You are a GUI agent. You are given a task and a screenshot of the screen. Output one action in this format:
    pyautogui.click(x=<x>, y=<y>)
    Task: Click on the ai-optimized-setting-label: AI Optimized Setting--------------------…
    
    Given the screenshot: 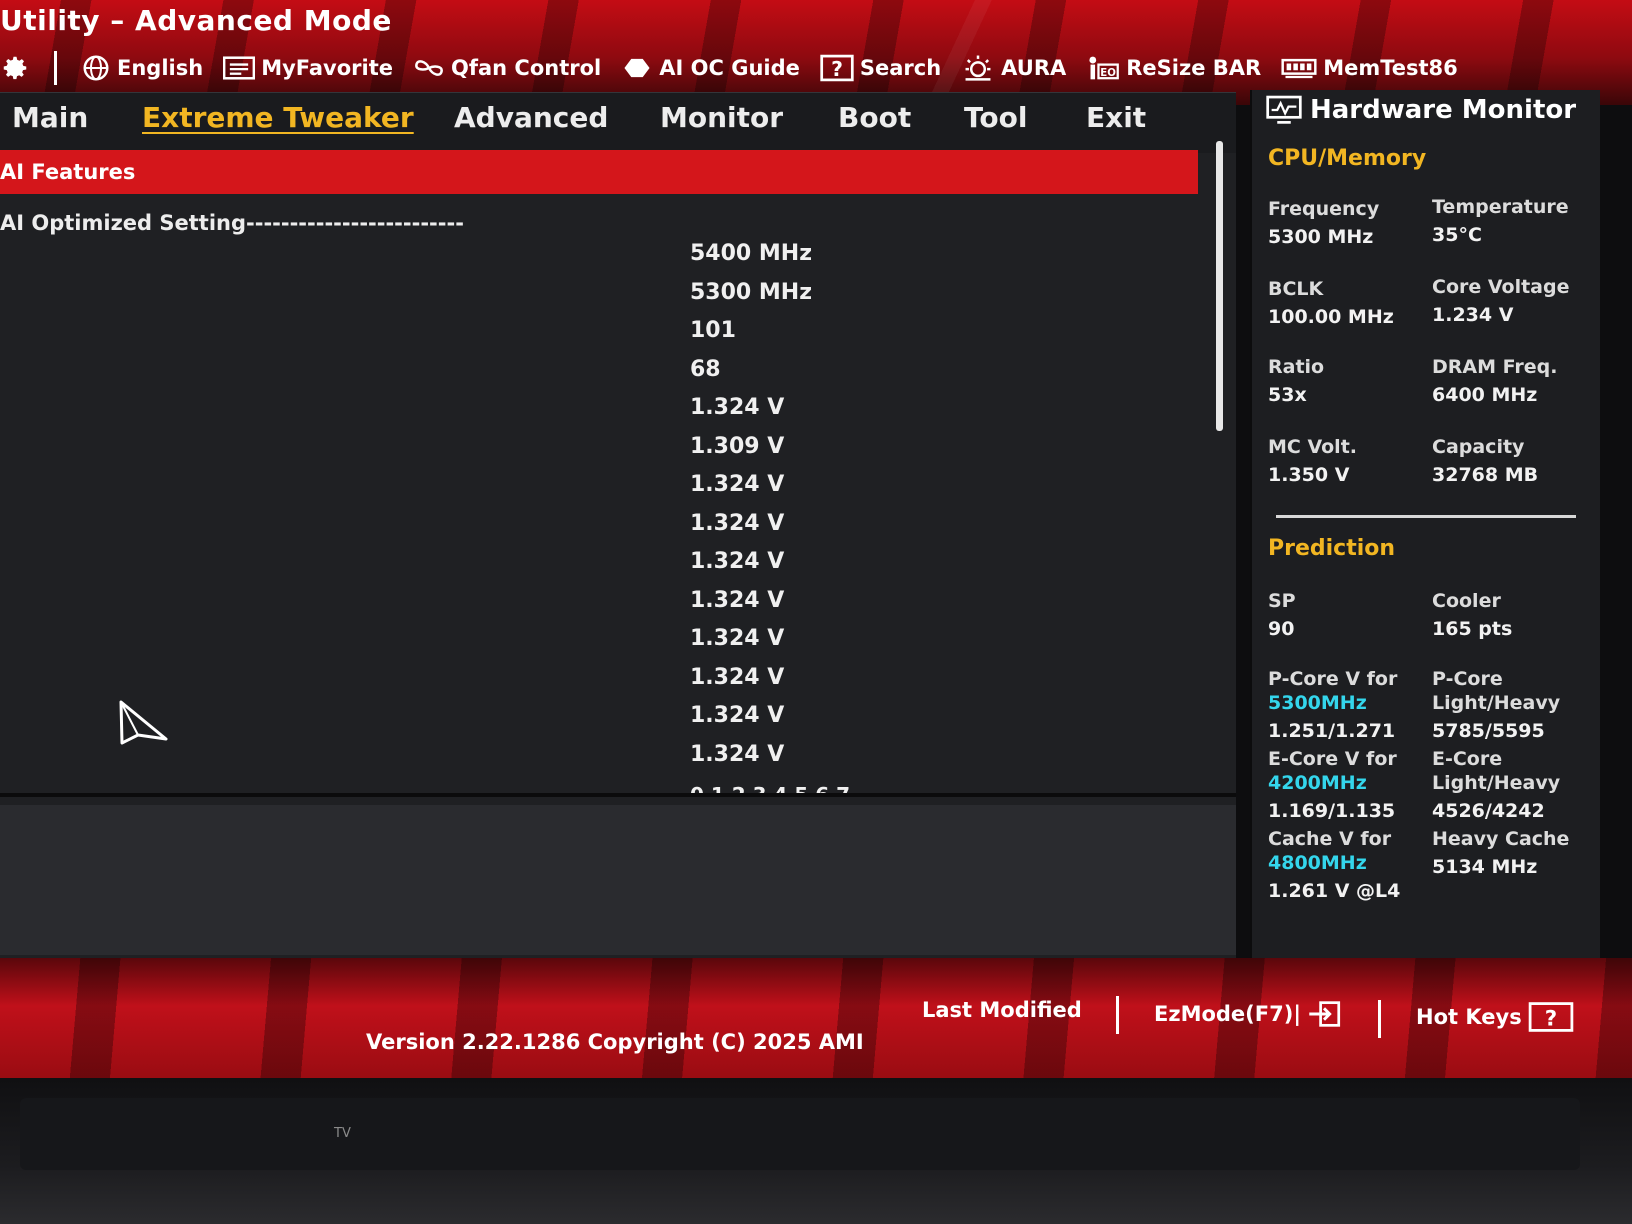 What is the action you would take?
    pyautogui.click(x=232, y=223)
    